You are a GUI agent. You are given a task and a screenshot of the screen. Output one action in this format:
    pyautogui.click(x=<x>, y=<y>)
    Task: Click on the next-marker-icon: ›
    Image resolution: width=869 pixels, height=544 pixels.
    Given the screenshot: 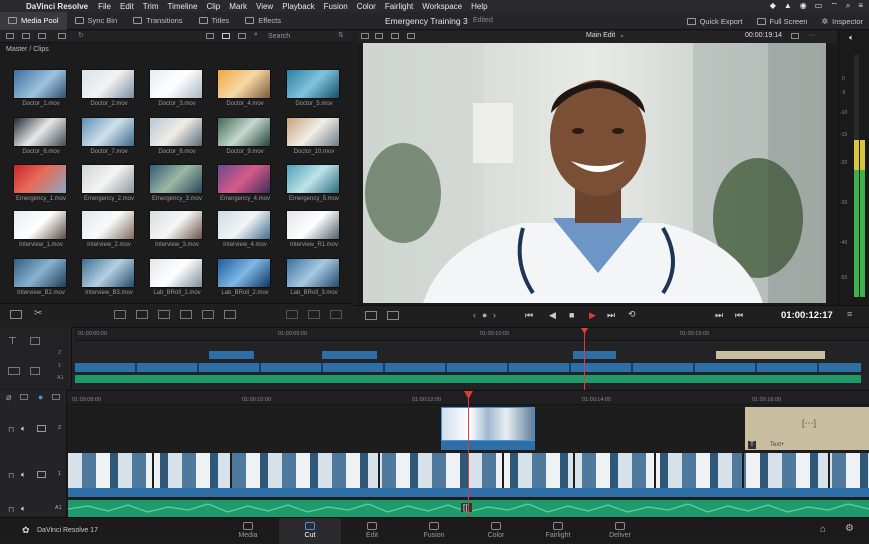 What is the action you would take?
    pyautogui.click(x=494, y=315)
    